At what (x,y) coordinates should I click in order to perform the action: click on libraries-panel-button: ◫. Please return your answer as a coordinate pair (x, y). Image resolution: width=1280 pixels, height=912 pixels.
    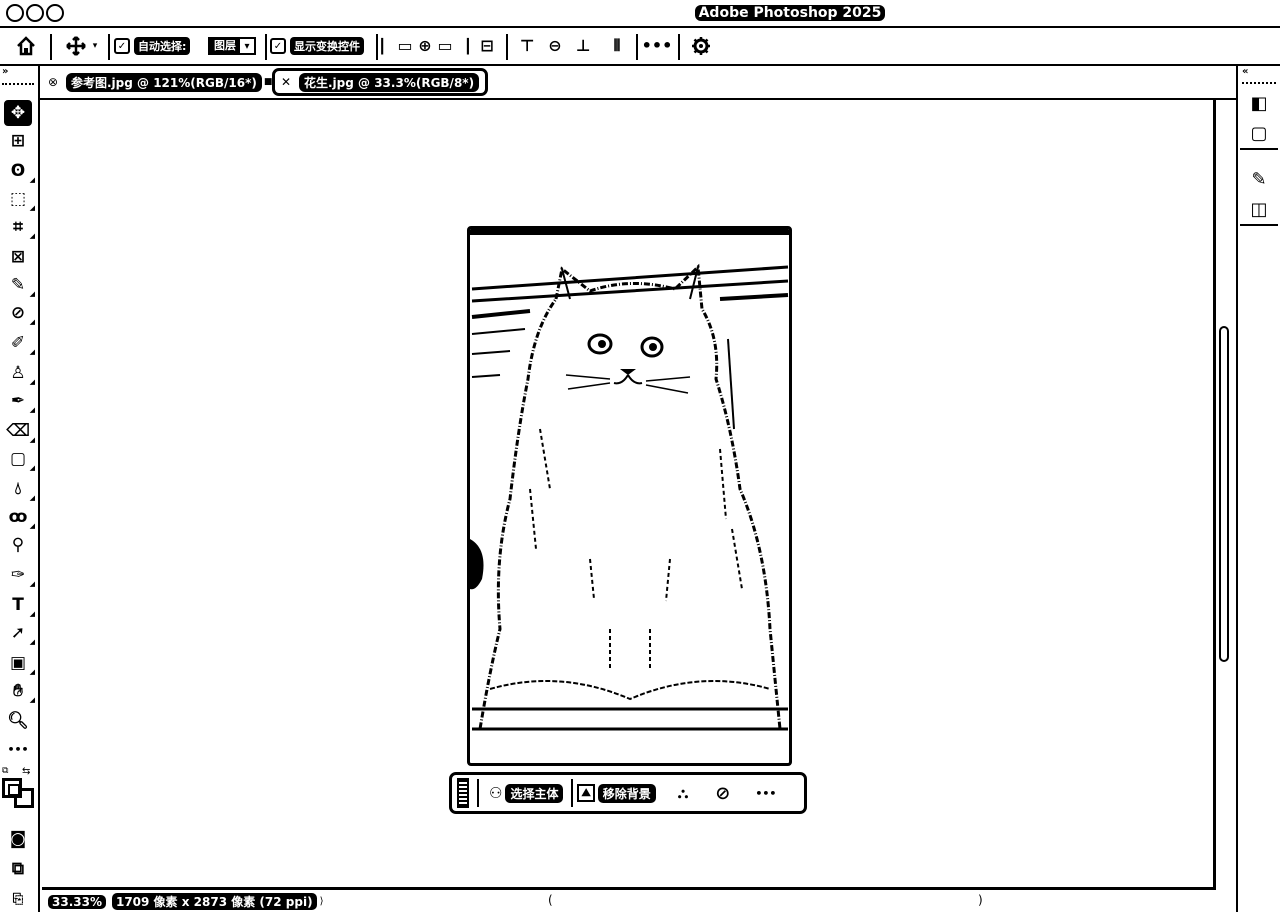
    Looking at the image, I should click on (1259, 209).